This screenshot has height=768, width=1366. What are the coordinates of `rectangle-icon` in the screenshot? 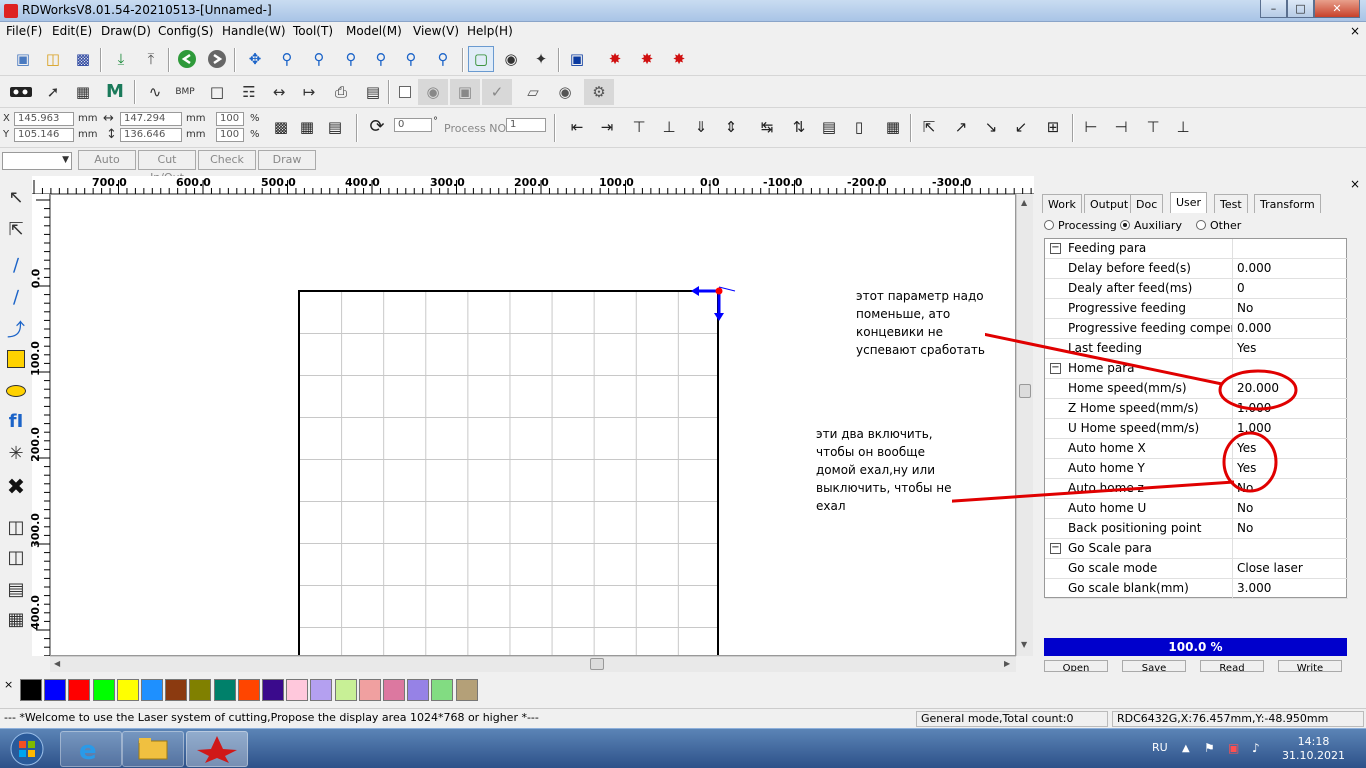 It's located at (16, 359).